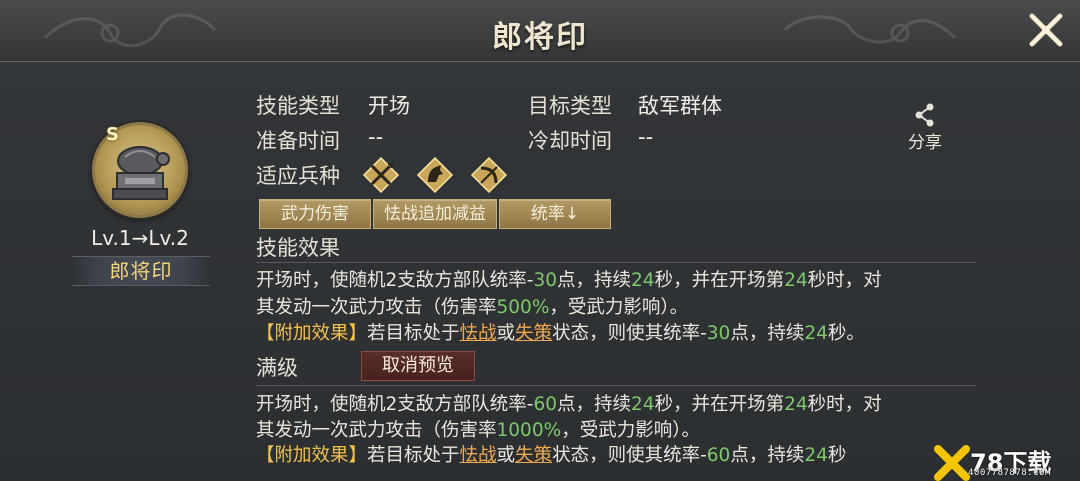 The image size is (1080, 481). I want to click on watermark-sub-text: 4007787878.COM, so click(1009, 473).